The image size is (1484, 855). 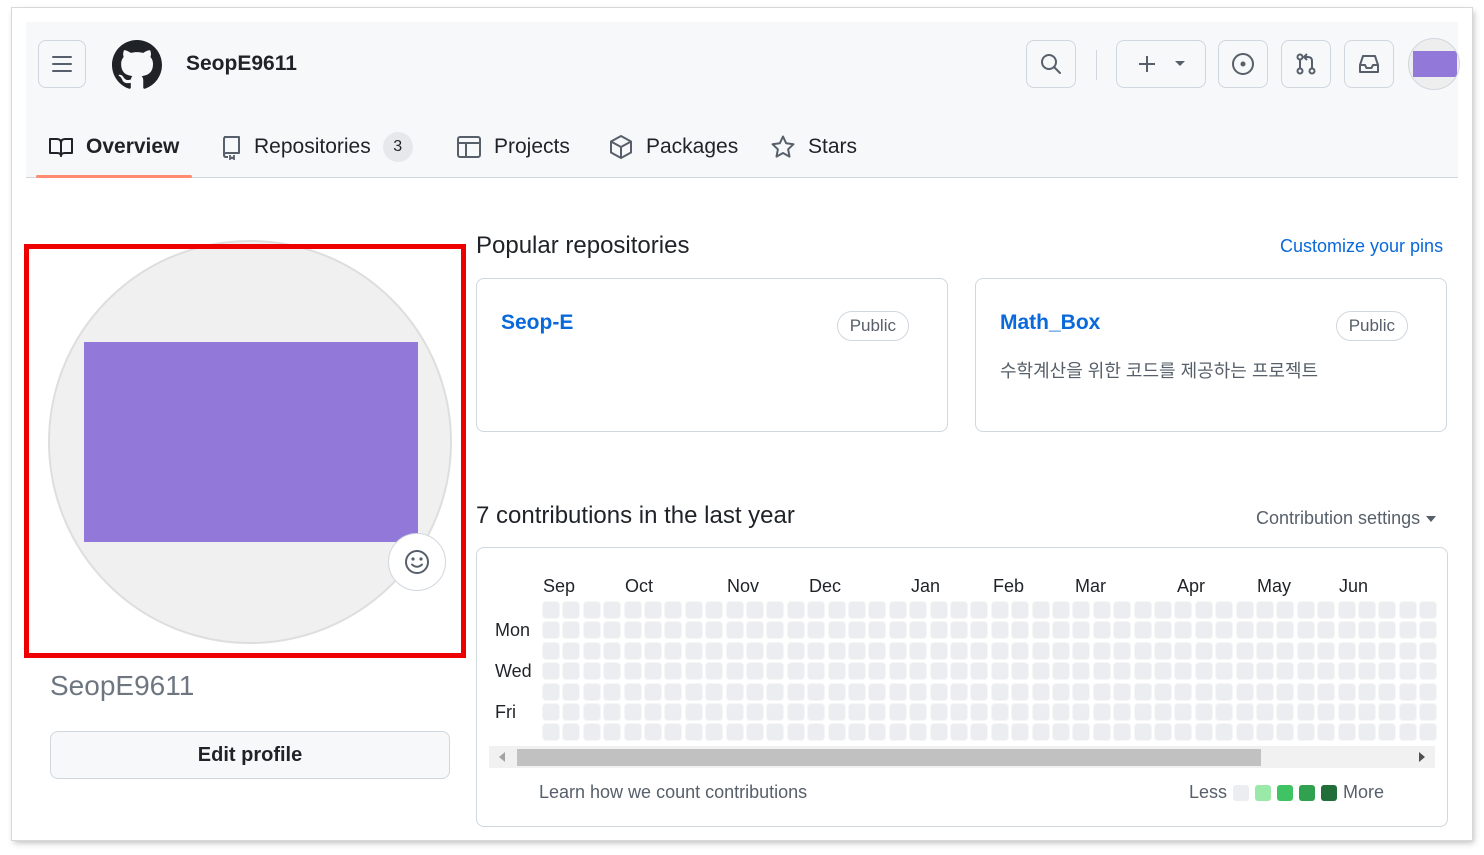 What do you see at coordinates (1422, 757) in the screenshot?
I see `scroll-right-icon` at bounding box center [1422, 757].